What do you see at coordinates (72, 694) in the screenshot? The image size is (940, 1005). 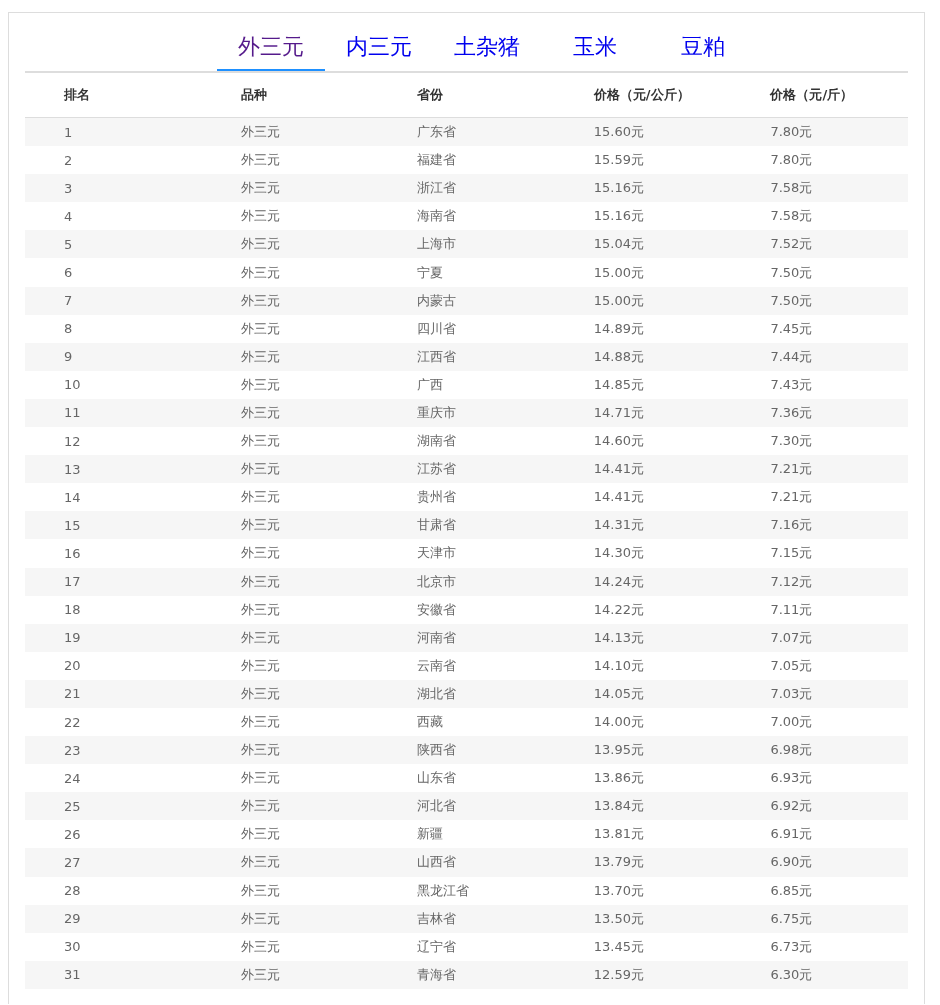 I see `table-cell-text: 21` at bounding box center [72, 694].